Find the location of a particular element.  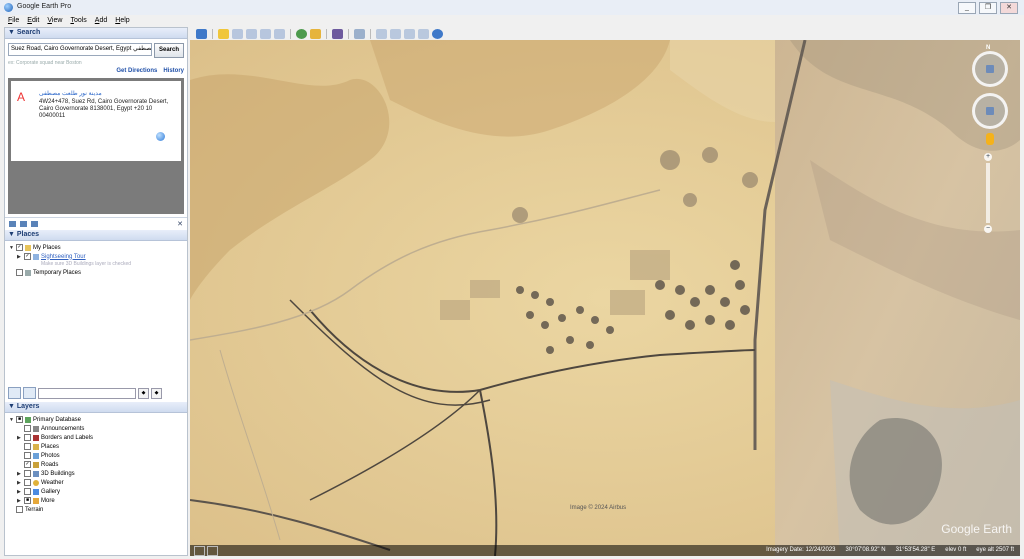

menu-help: Help is located at coordinates (122, 21).